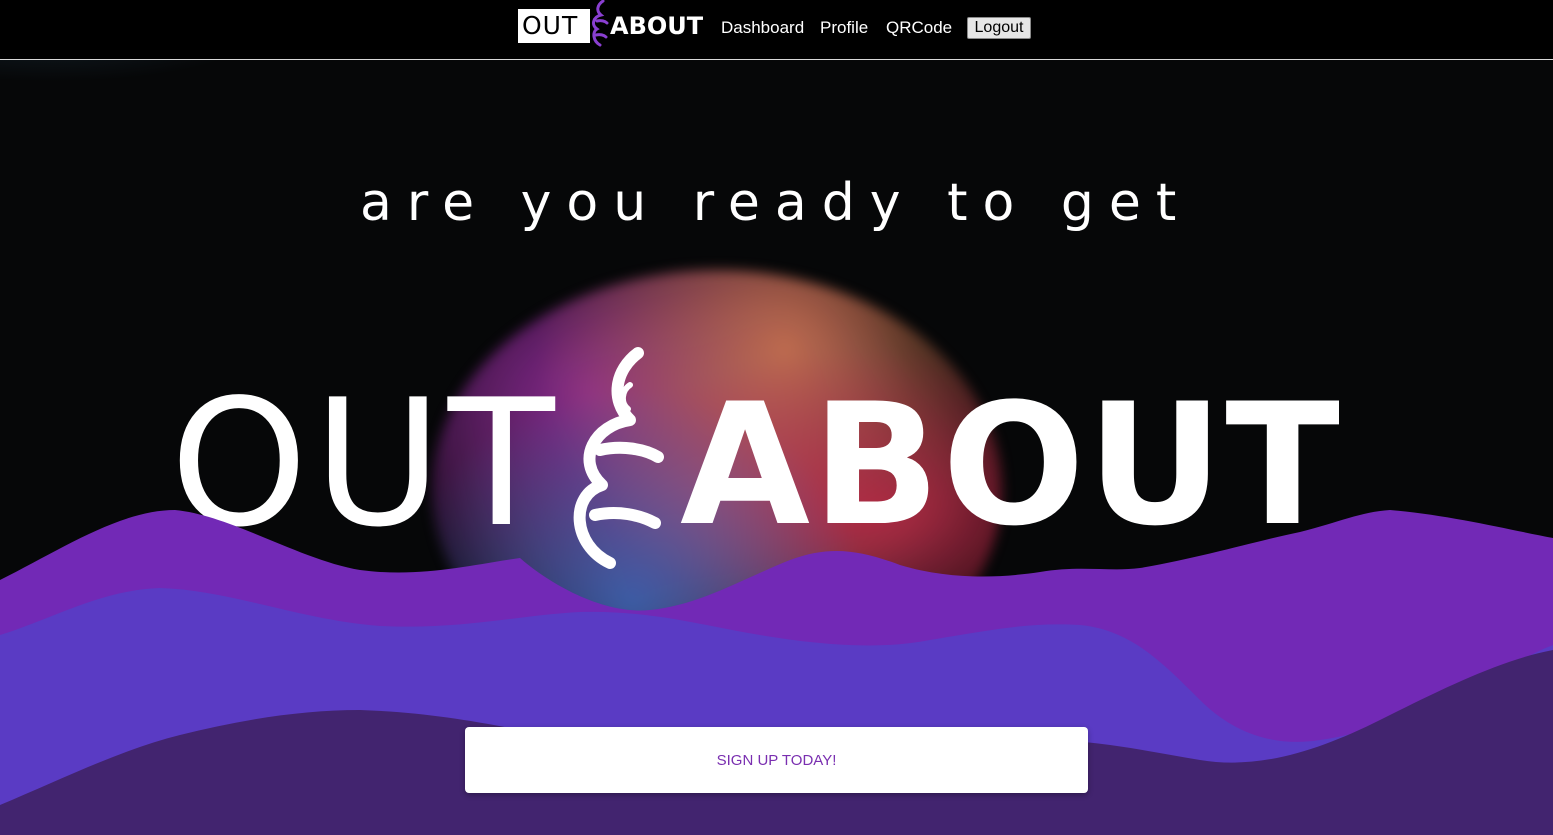  I want to click on brand-out-text: OUT, so click(554, 26).